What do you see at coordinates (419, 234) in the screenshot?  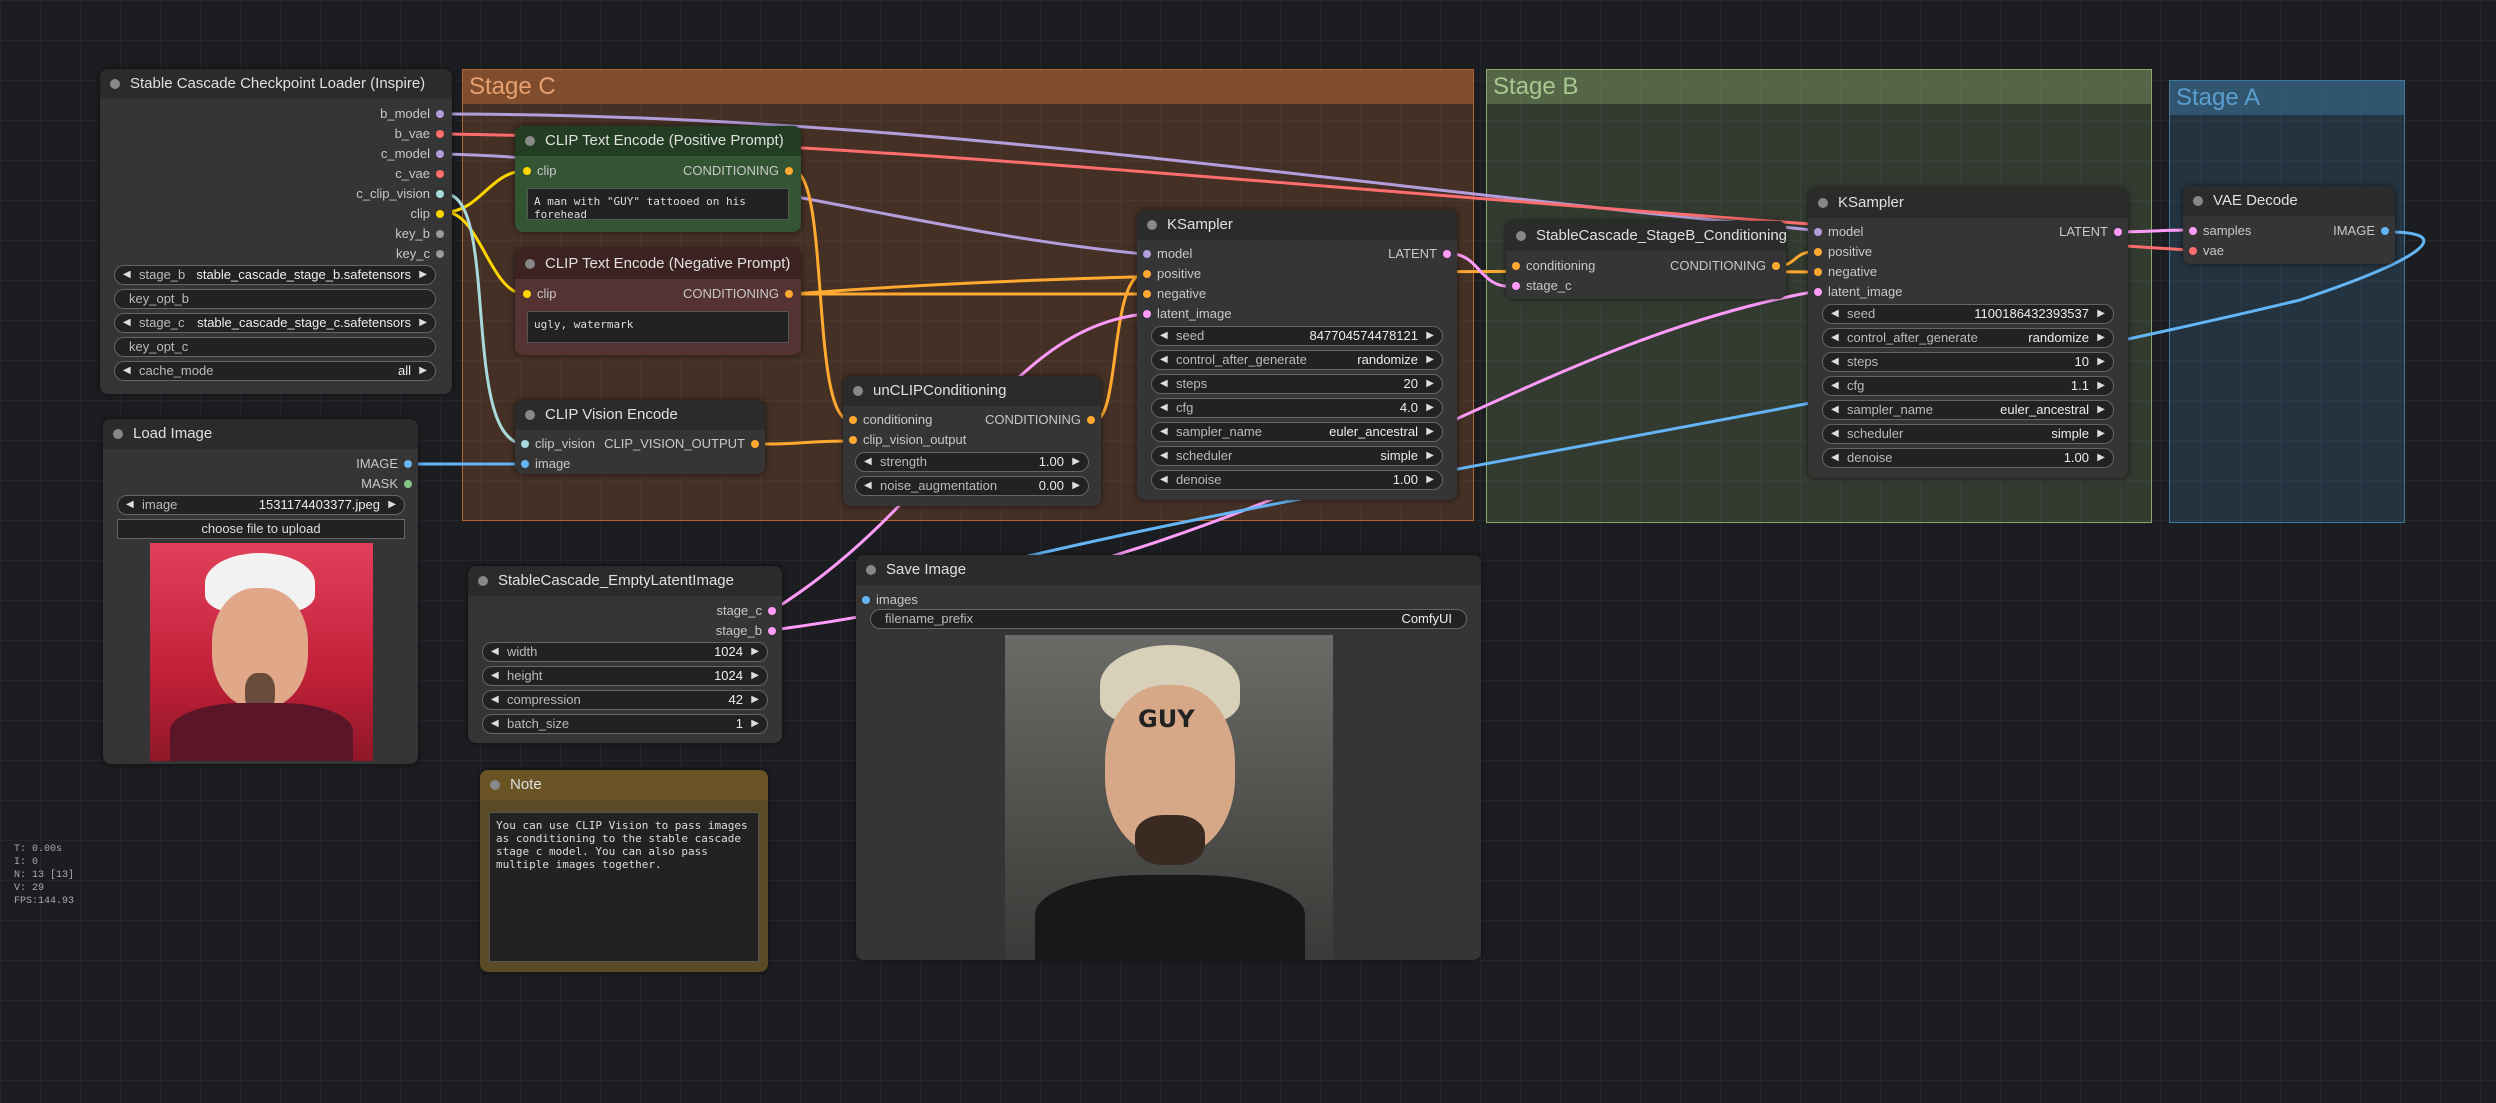 I see `output-key-b: key_b` at bounding box center [419, 234].